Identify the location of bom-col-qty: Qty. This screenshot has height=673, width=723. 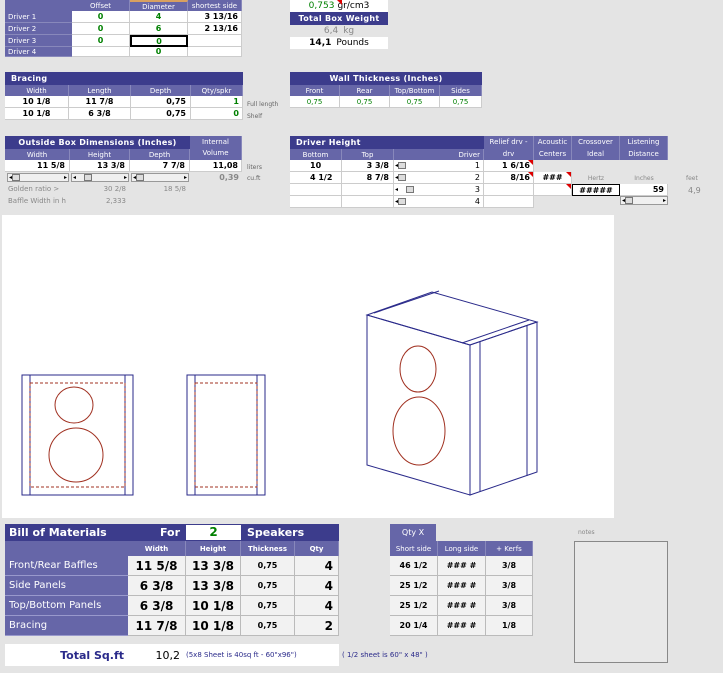
(317, 548).